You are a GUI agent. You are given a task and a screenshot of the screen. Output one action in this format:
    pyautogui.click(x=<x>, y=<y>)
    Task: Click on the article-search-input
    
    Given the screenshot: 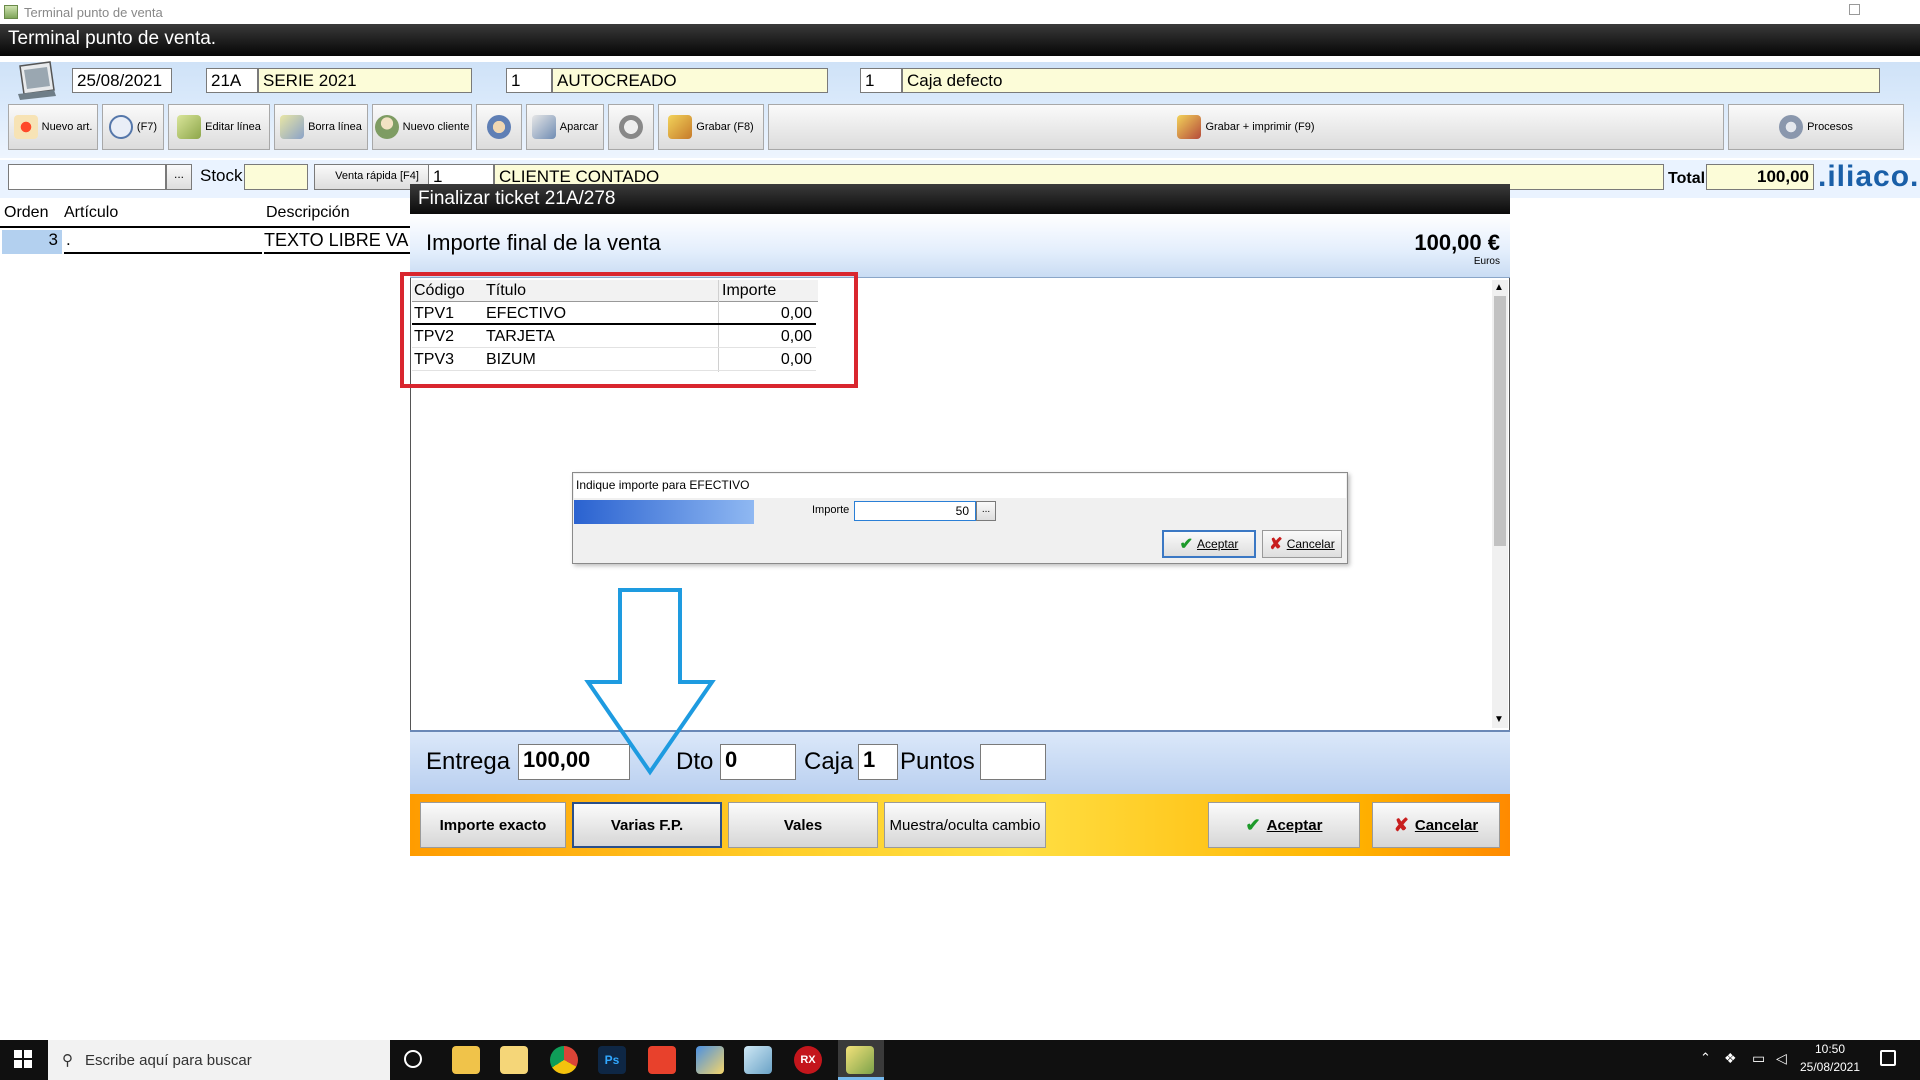 What is the action you would take?
    pyautogui.click(x=87, y=177)
    